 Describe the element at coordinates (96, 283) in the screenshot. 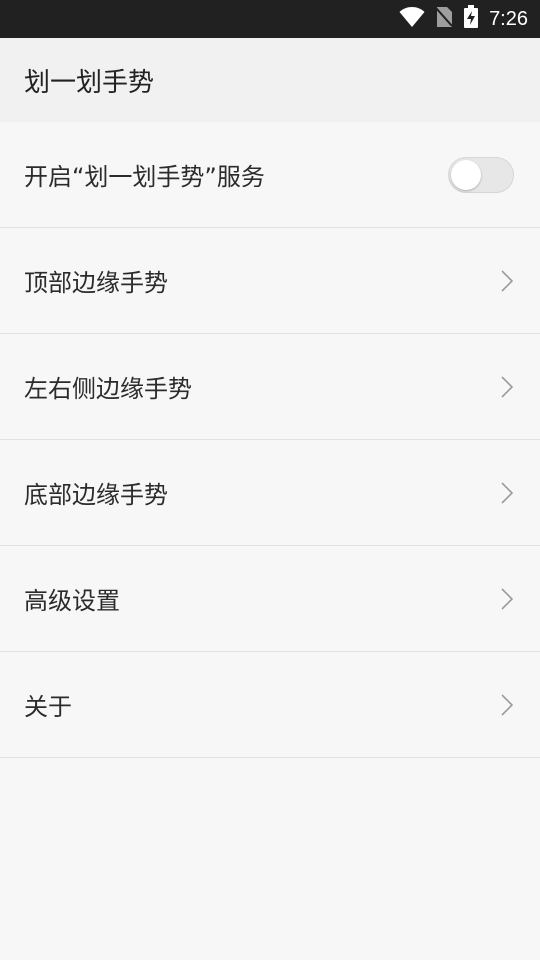

I see `setting-label: 顶部边缘手势` at that location.